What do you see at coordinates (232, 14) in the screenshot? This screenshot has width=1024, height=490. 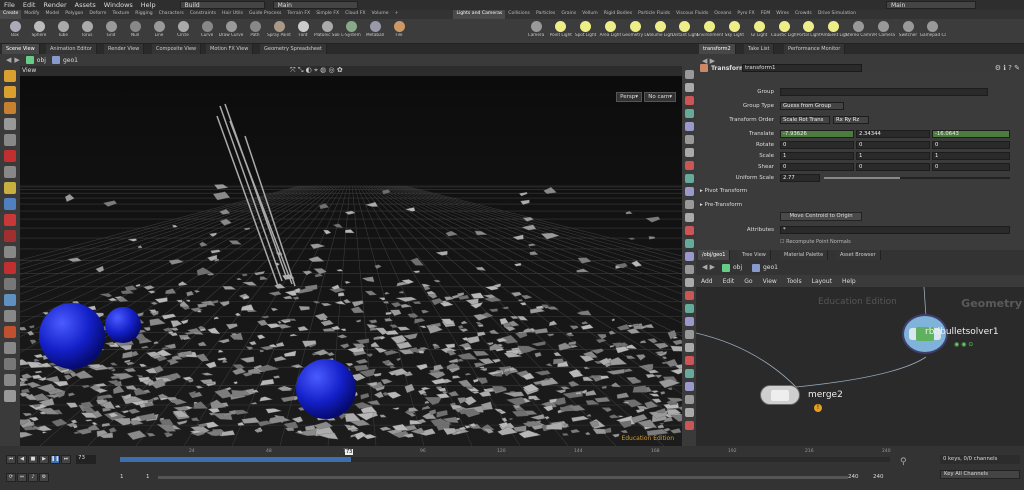 I see `shelf-tab: Hair Utils` at bounding box center [232, 14].